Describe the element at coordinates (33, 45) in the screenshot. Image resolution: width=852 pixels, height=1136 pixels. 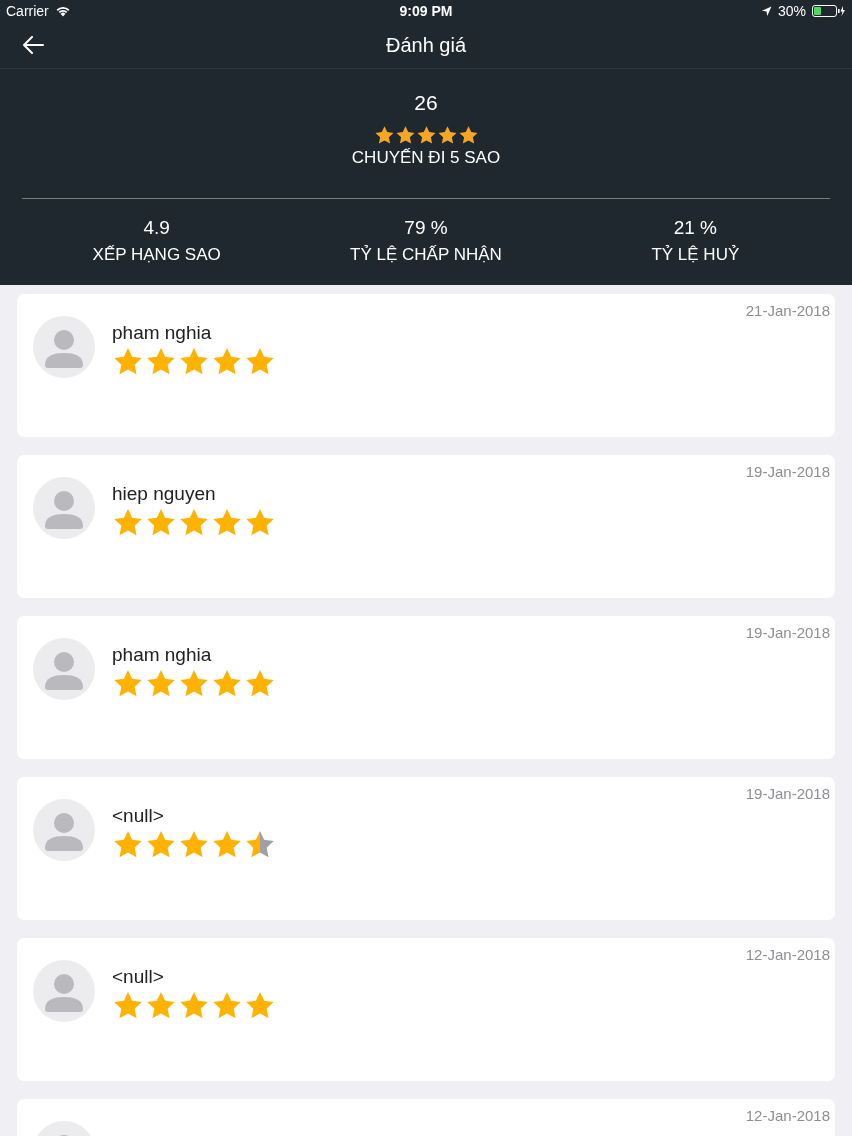
I see `back-button` at that location.